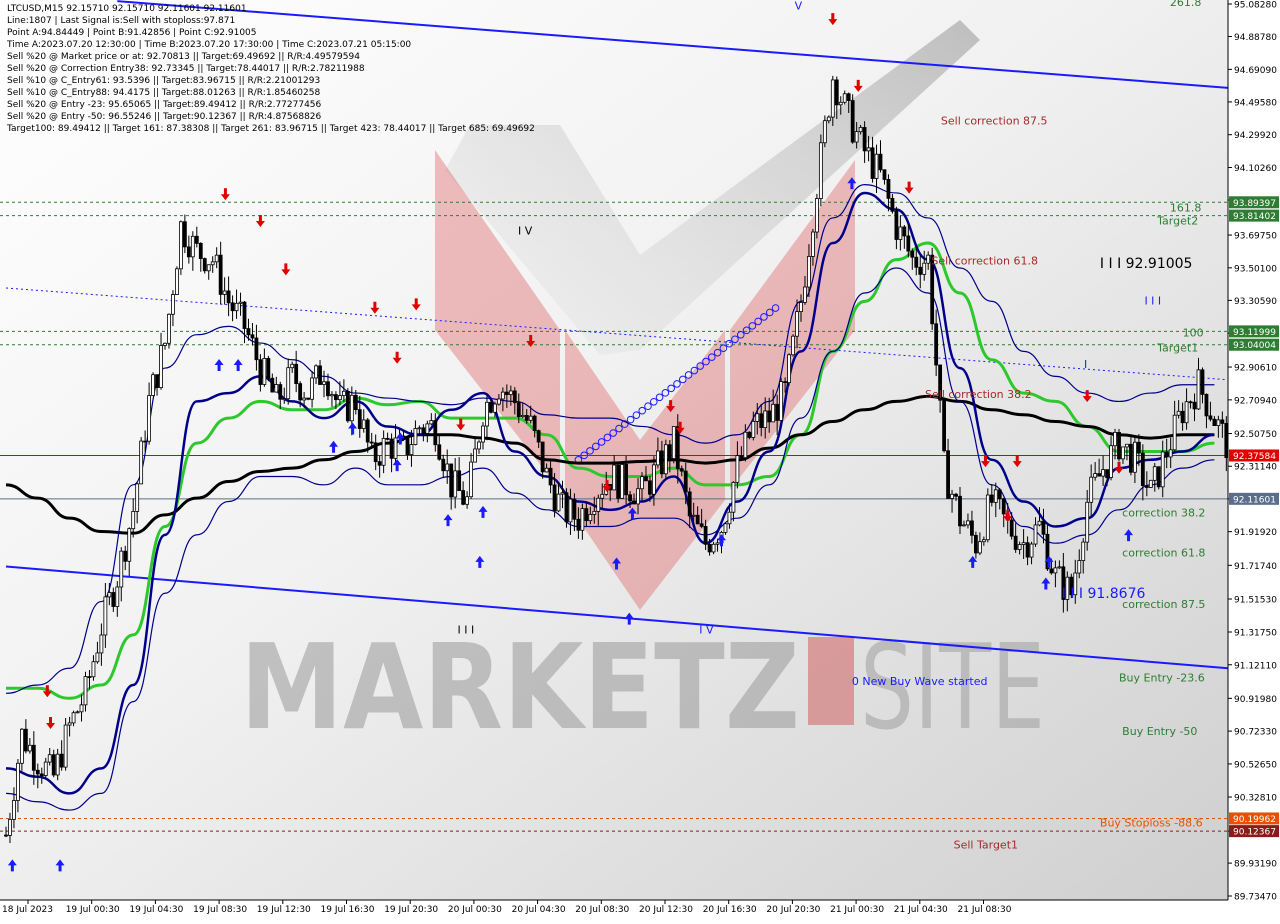 This screenshot has width=1280, height=924. What do you see at coordinates (348, 910) in the screenshot?
I see `time-tick-label: 19 Jul 16:30` at bounding box center [348, 910].